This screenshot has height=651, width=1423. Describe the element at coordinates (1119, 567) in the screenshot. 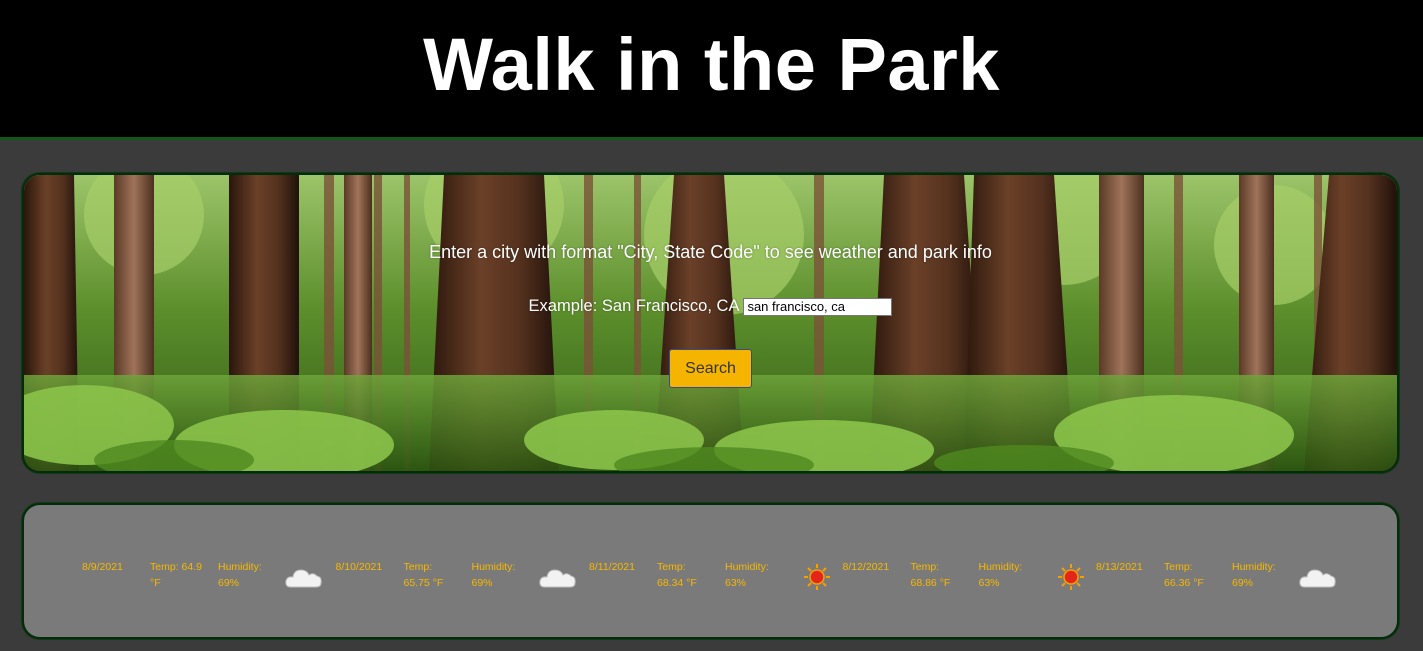

I see `forecast-date: 8/13/2021` at that location.